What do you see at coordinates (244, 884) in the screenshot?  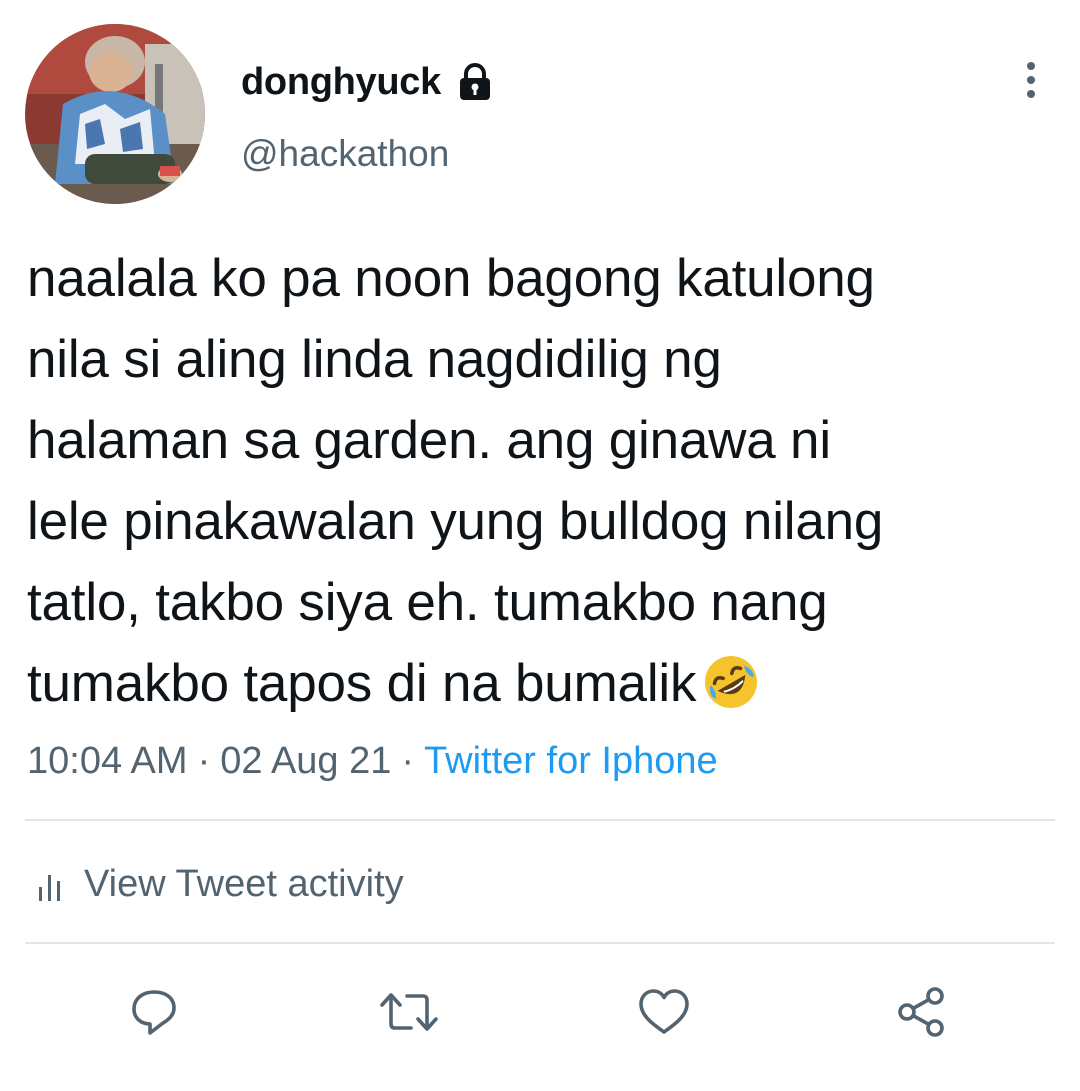 I see `view-tweet-activity-label: View Tweet activity` at bounding box center [244, 884].